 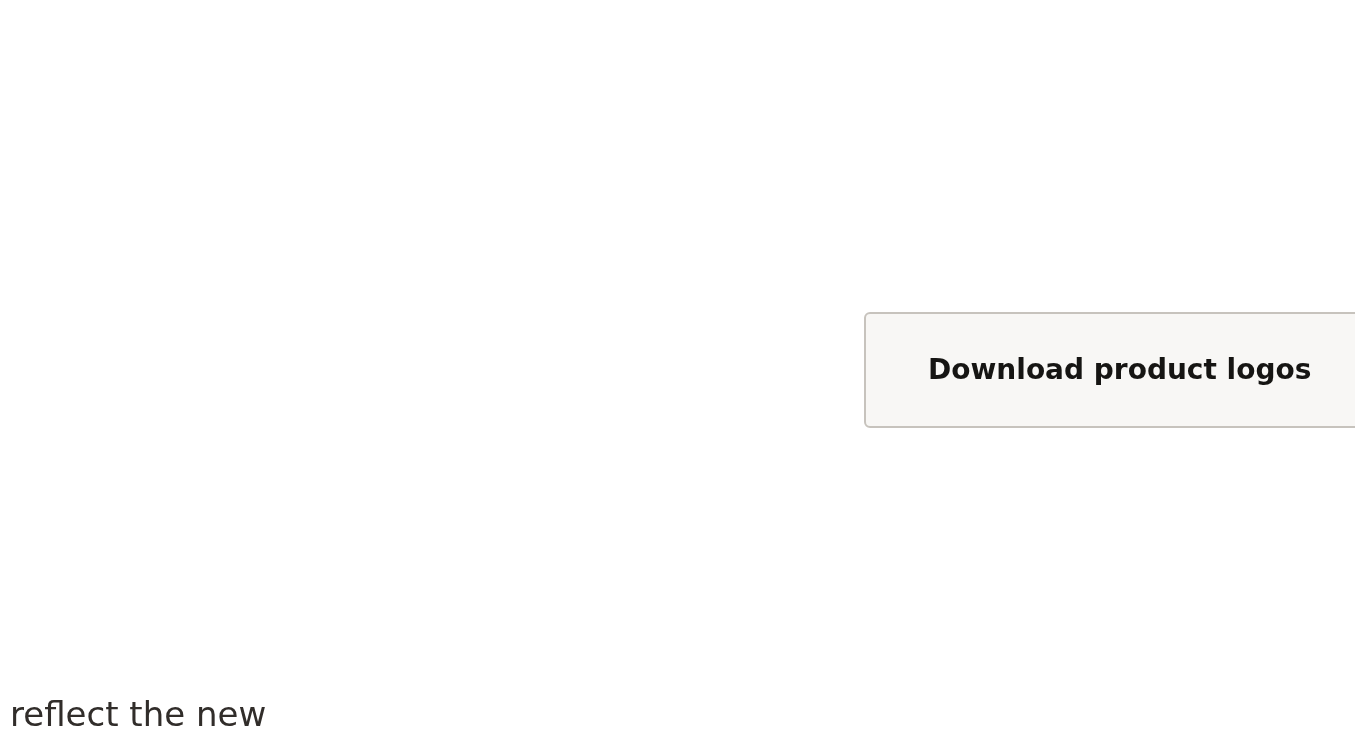 I want to click on paragraph: reflect the new, so click(x=138, y=714).